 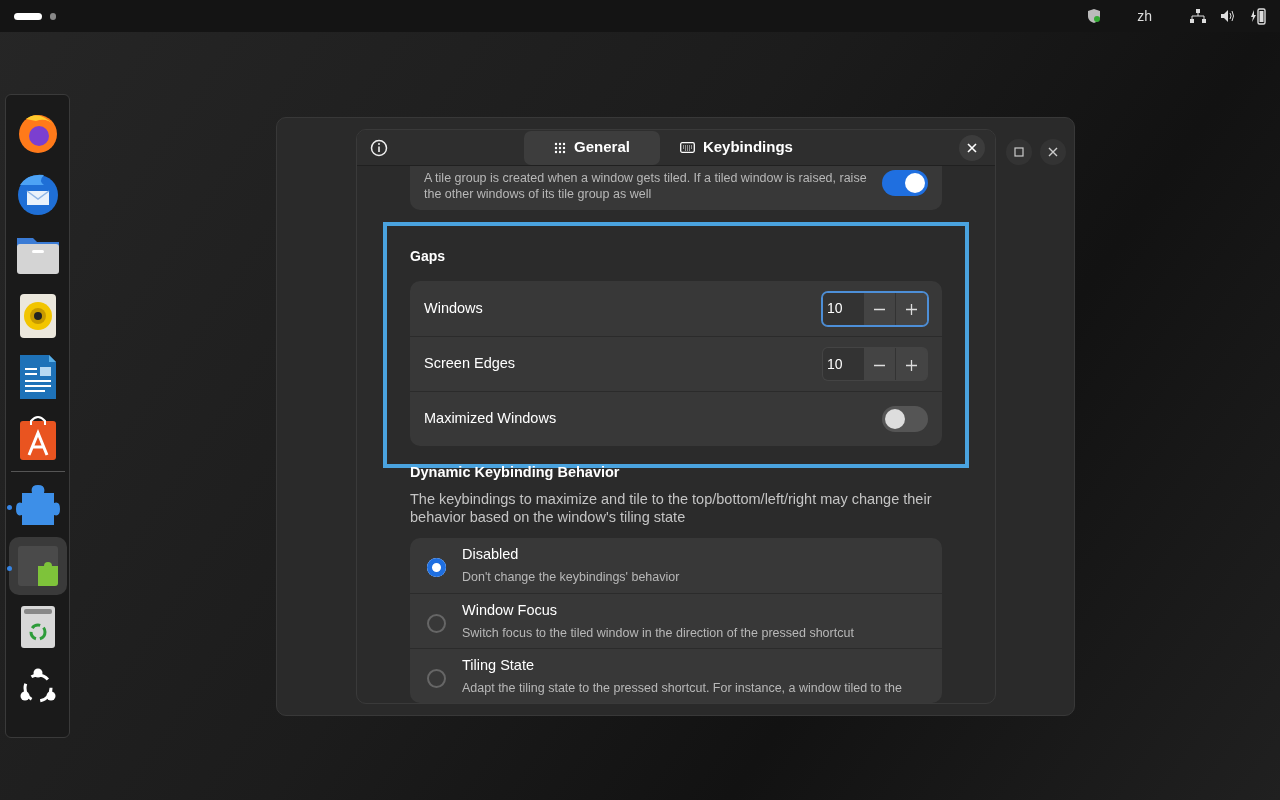 What do you see at coordinates (428, 257) in the screenshot?
I see `section-title: Gaps` at bounding box center [428, 257].